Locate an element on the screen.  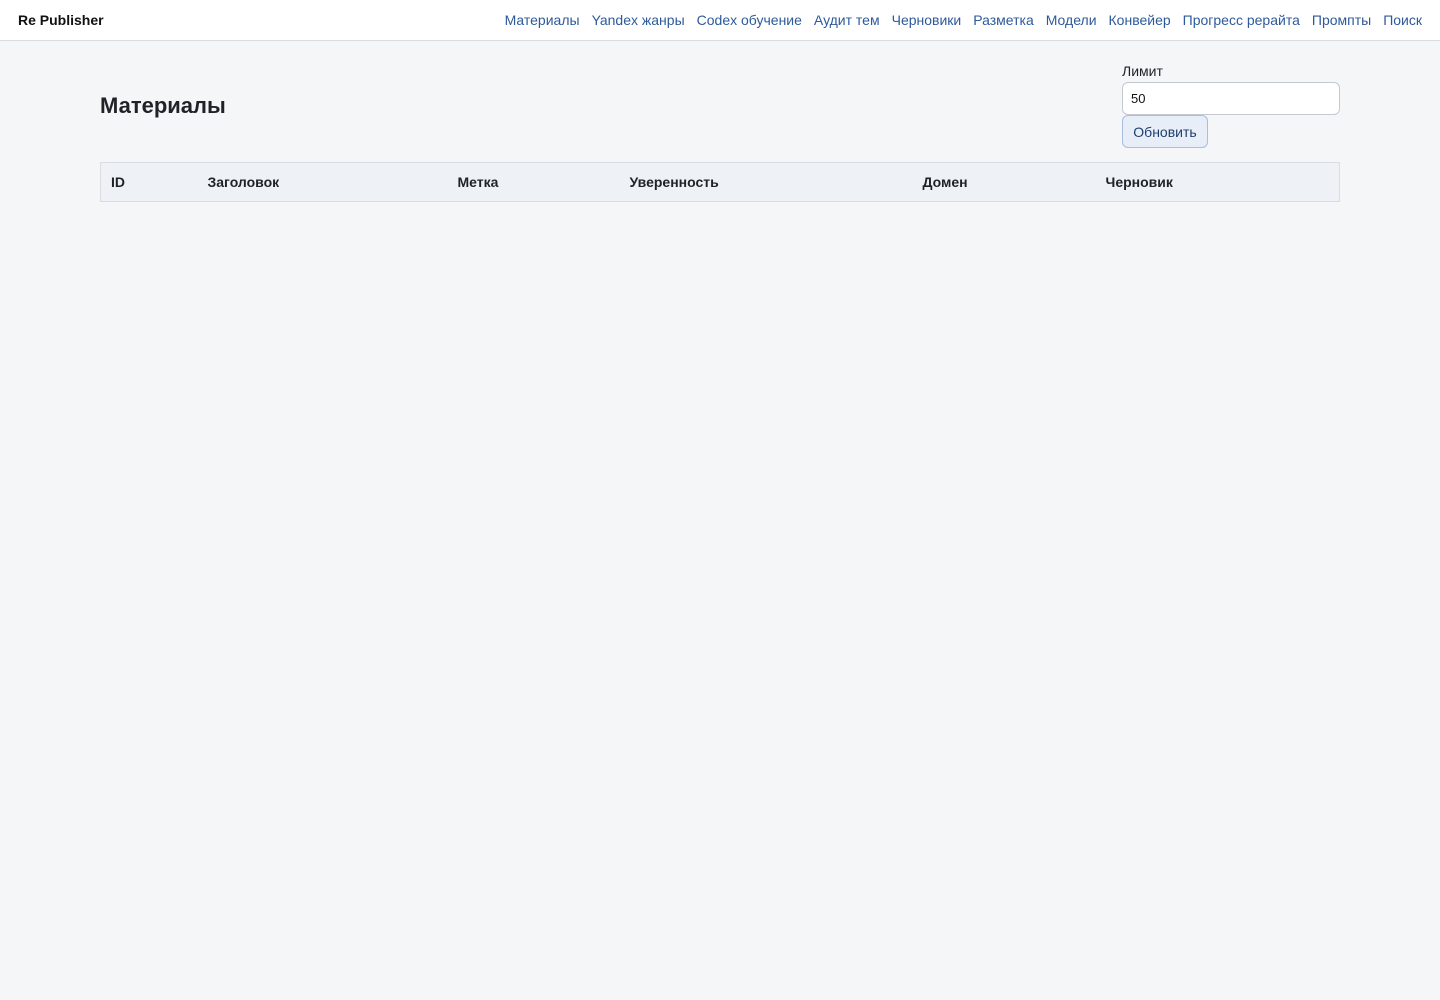
nav-link-materials: Материалы is located at coordinates (542, 20).